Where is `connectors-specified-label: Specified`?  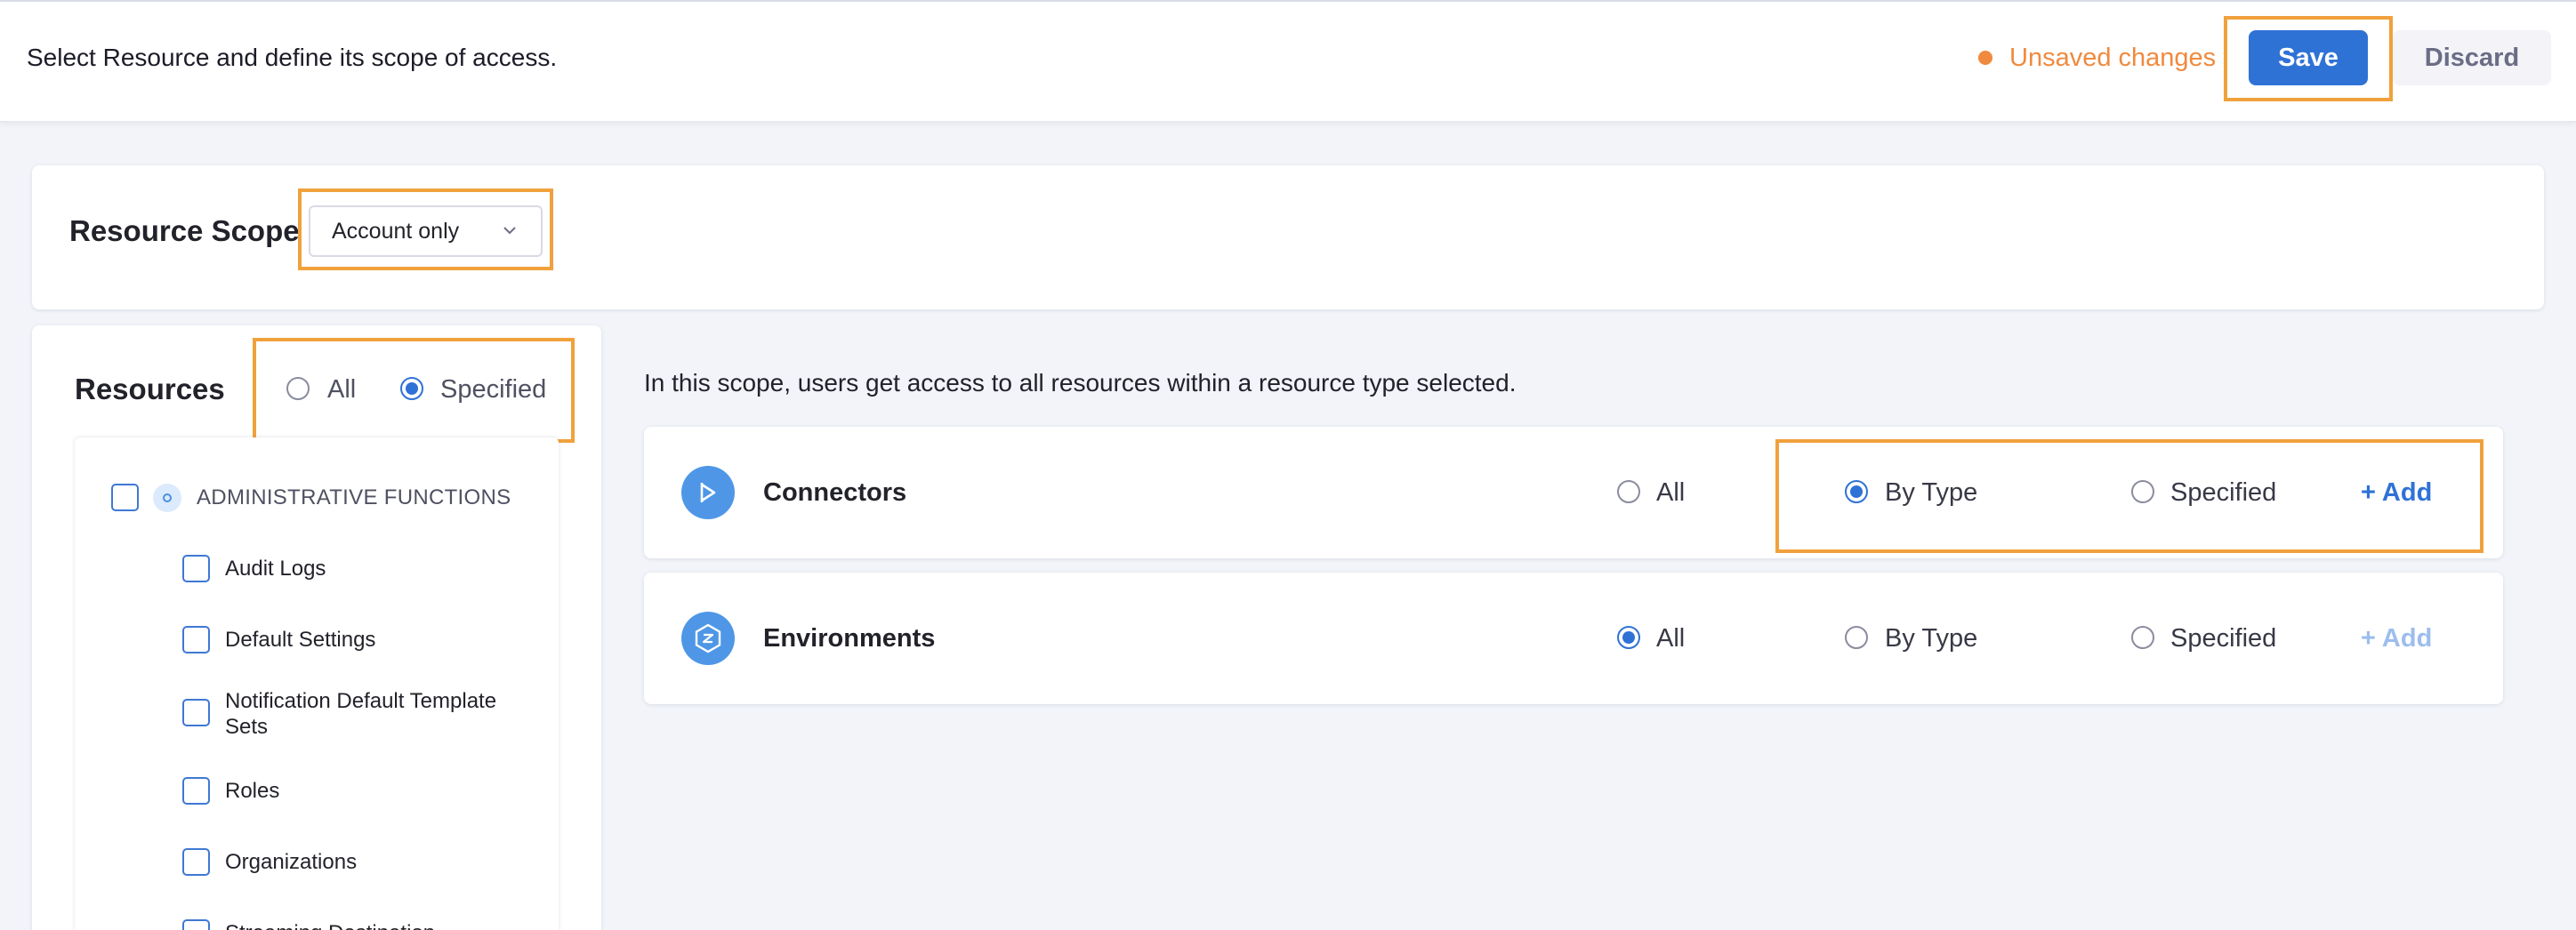
connectors-specified-label: Specified is located at coordinates (2223, 493).